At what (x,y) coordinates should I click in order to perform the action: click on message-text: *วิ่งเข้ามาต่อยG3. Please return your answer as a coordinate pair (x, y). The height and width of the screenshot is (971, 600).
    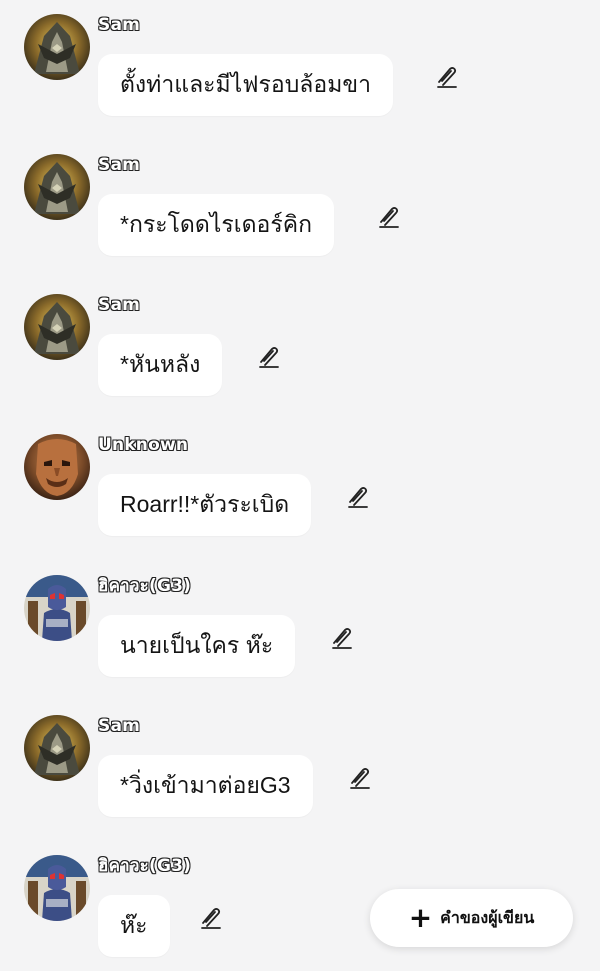
    Looking at the image, I should click on (205, 785).